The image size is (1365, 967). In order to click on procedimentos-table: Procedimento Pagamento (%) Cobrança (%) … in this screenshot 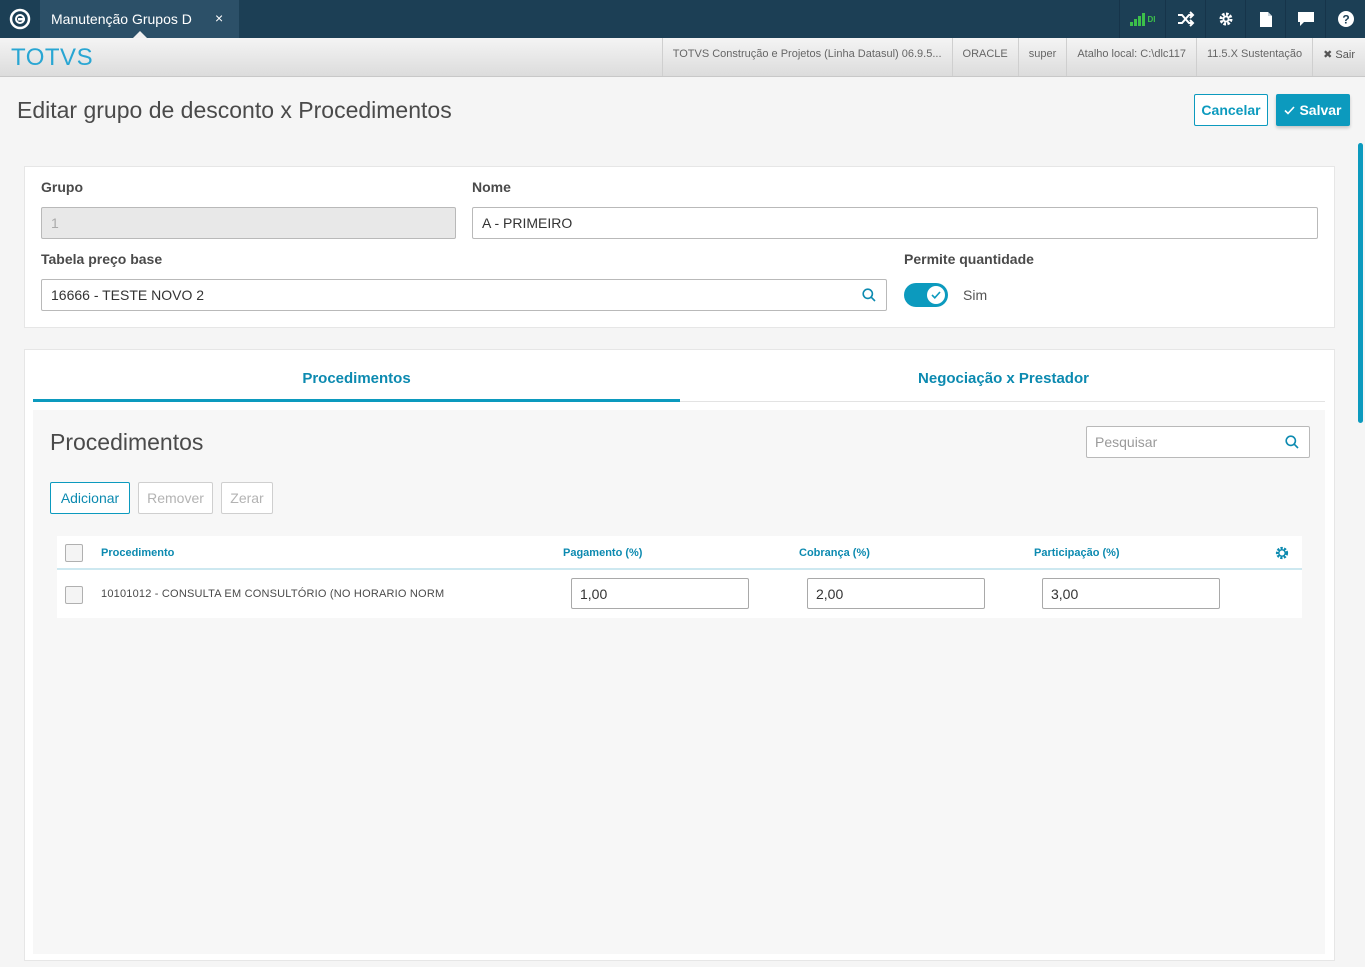, I will do `click(679, 577)`.